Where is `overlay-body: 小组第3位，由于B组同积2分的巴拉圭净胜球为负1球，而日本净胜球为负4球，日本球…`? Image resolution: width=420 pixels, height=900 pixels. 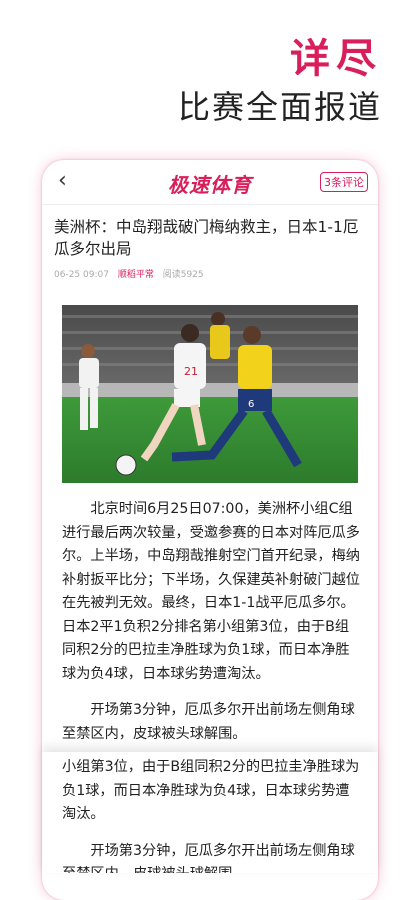 overlay-body: 小组第3位，由于B组同积2分的巴拉圭净胜球为负1球，而日本净胜球为负4球，日本球… is located at coordinates (211, 814).